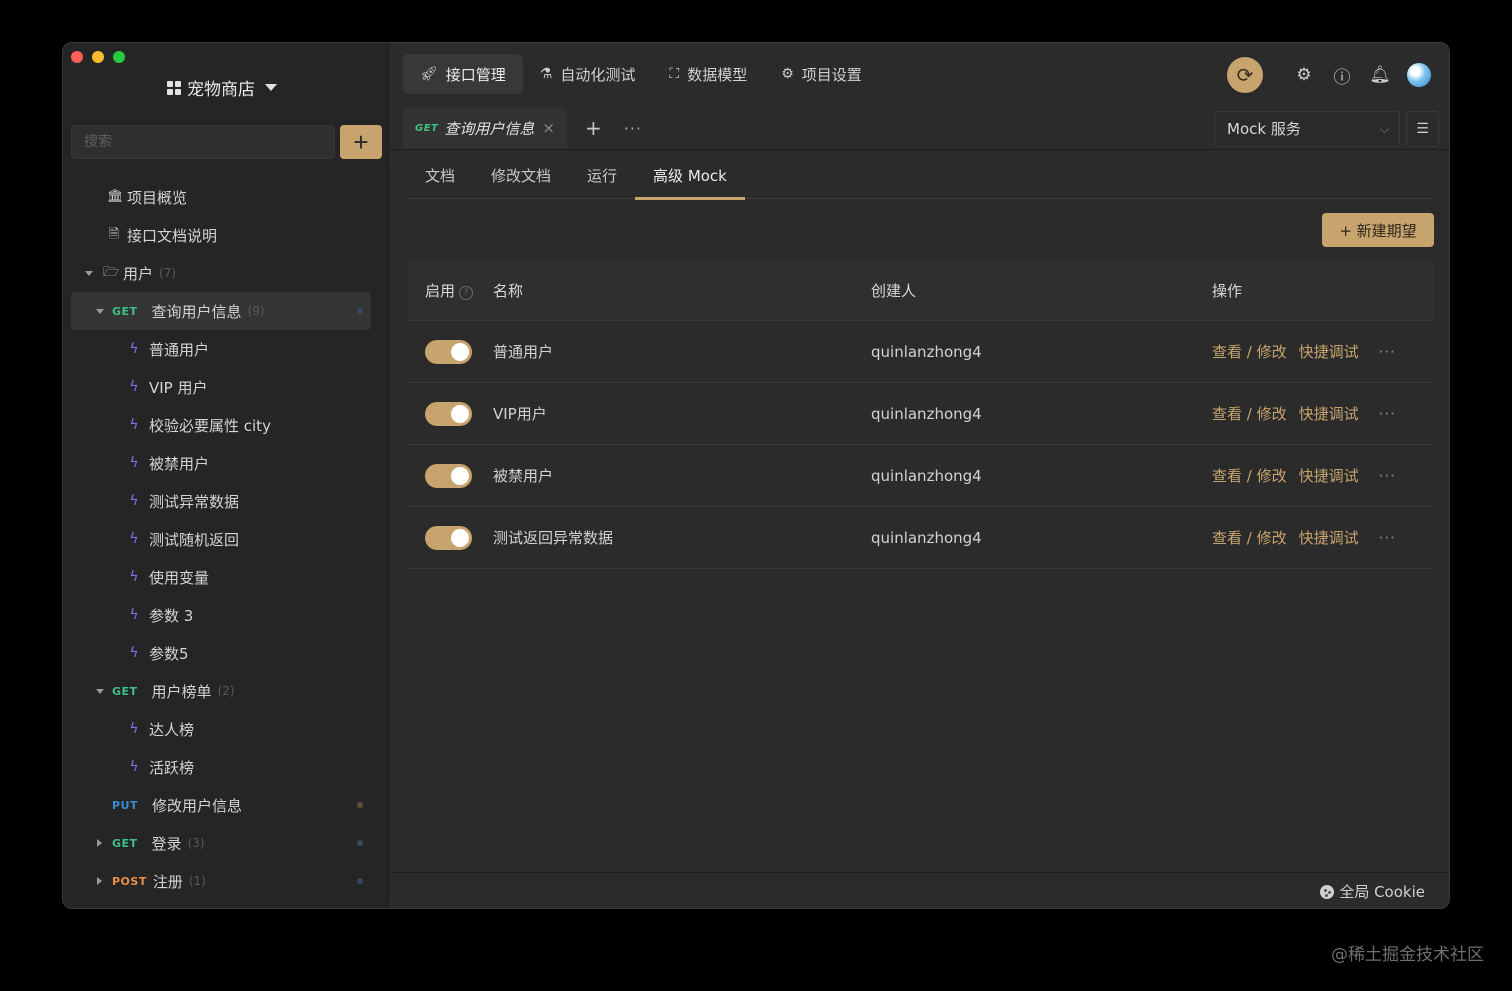 This screenshot has height=991, width=1512. I want to click on sidebar-api-user-rank: GET 用户榜单 (2), so click(221, 691).